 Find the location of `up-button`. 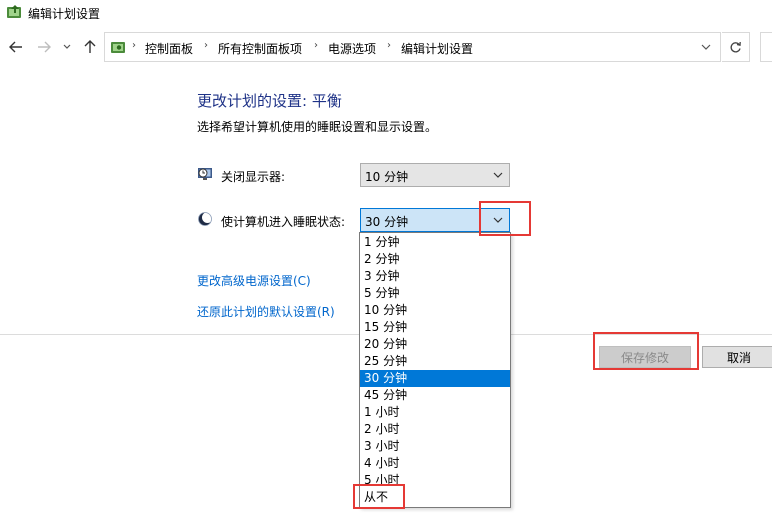

up-button is located at coordinates (90, 47).